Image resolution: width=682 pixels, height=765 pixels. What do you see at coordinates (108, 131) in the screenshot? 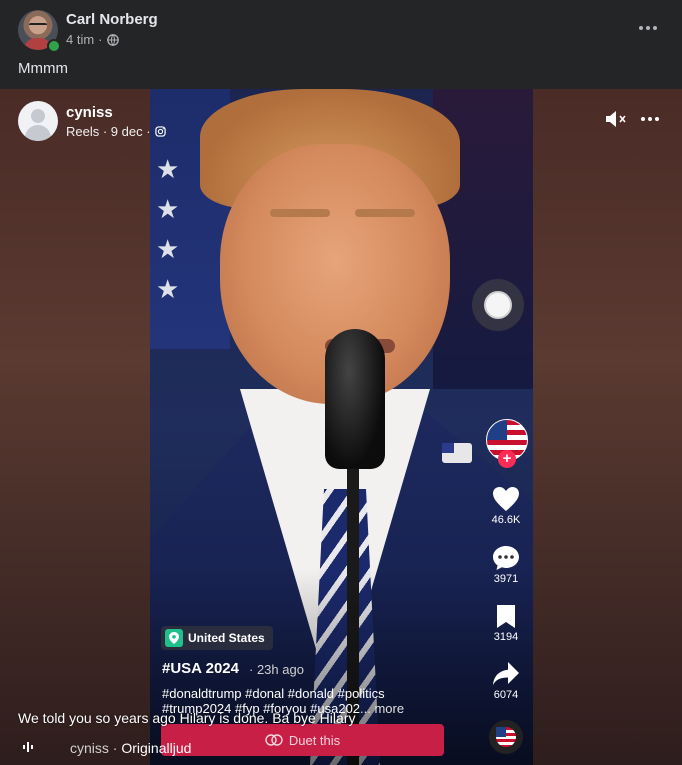
I see `reel-meta-text: Reels · 9 dec ·` at bounding box center [108, 131].